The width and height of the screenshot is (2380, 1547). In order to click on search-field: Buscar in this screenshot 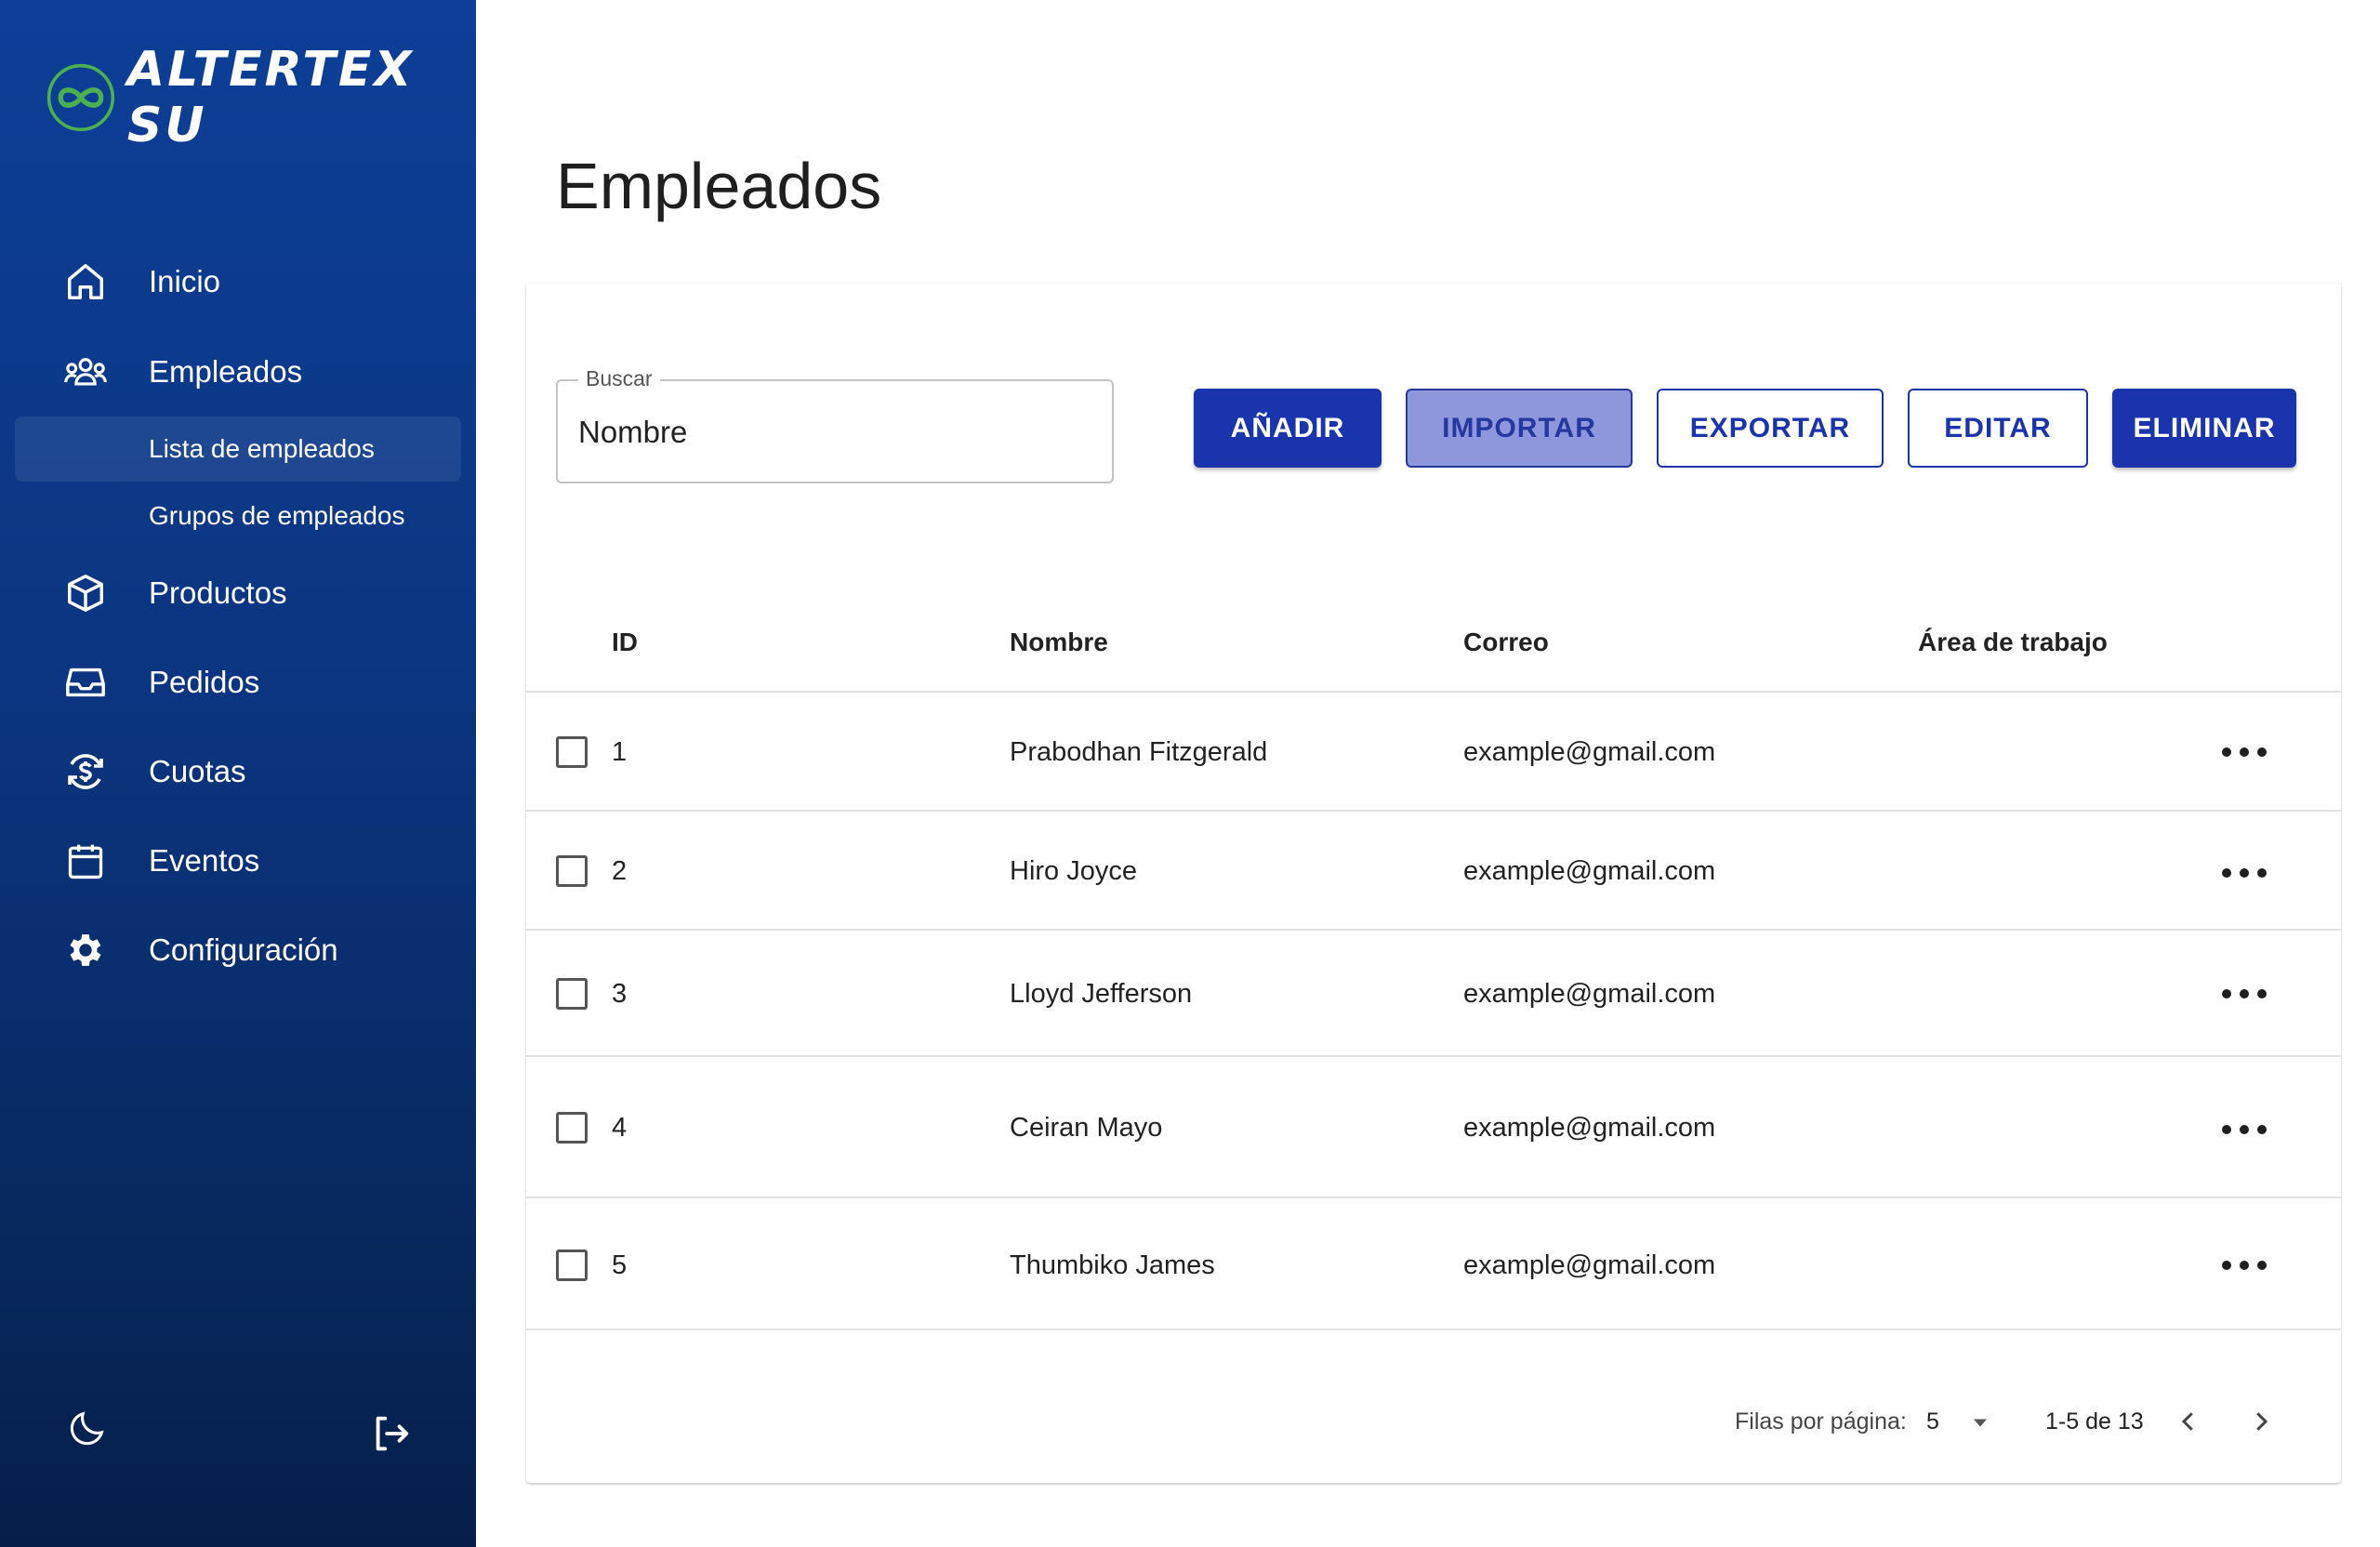, I will do `click(835, 424)`.